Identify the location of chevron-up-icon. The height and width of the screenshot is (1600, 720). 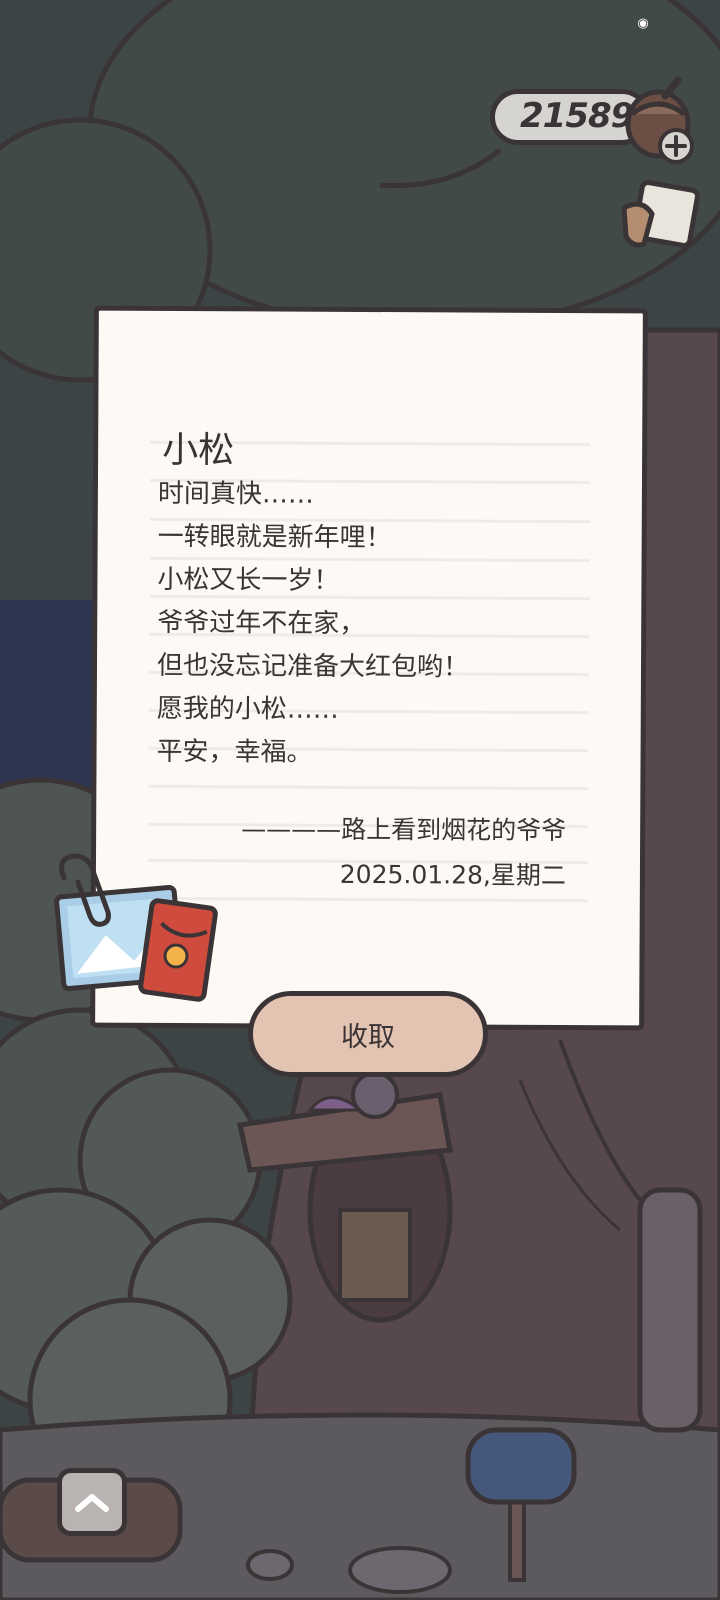
(92, 1503).